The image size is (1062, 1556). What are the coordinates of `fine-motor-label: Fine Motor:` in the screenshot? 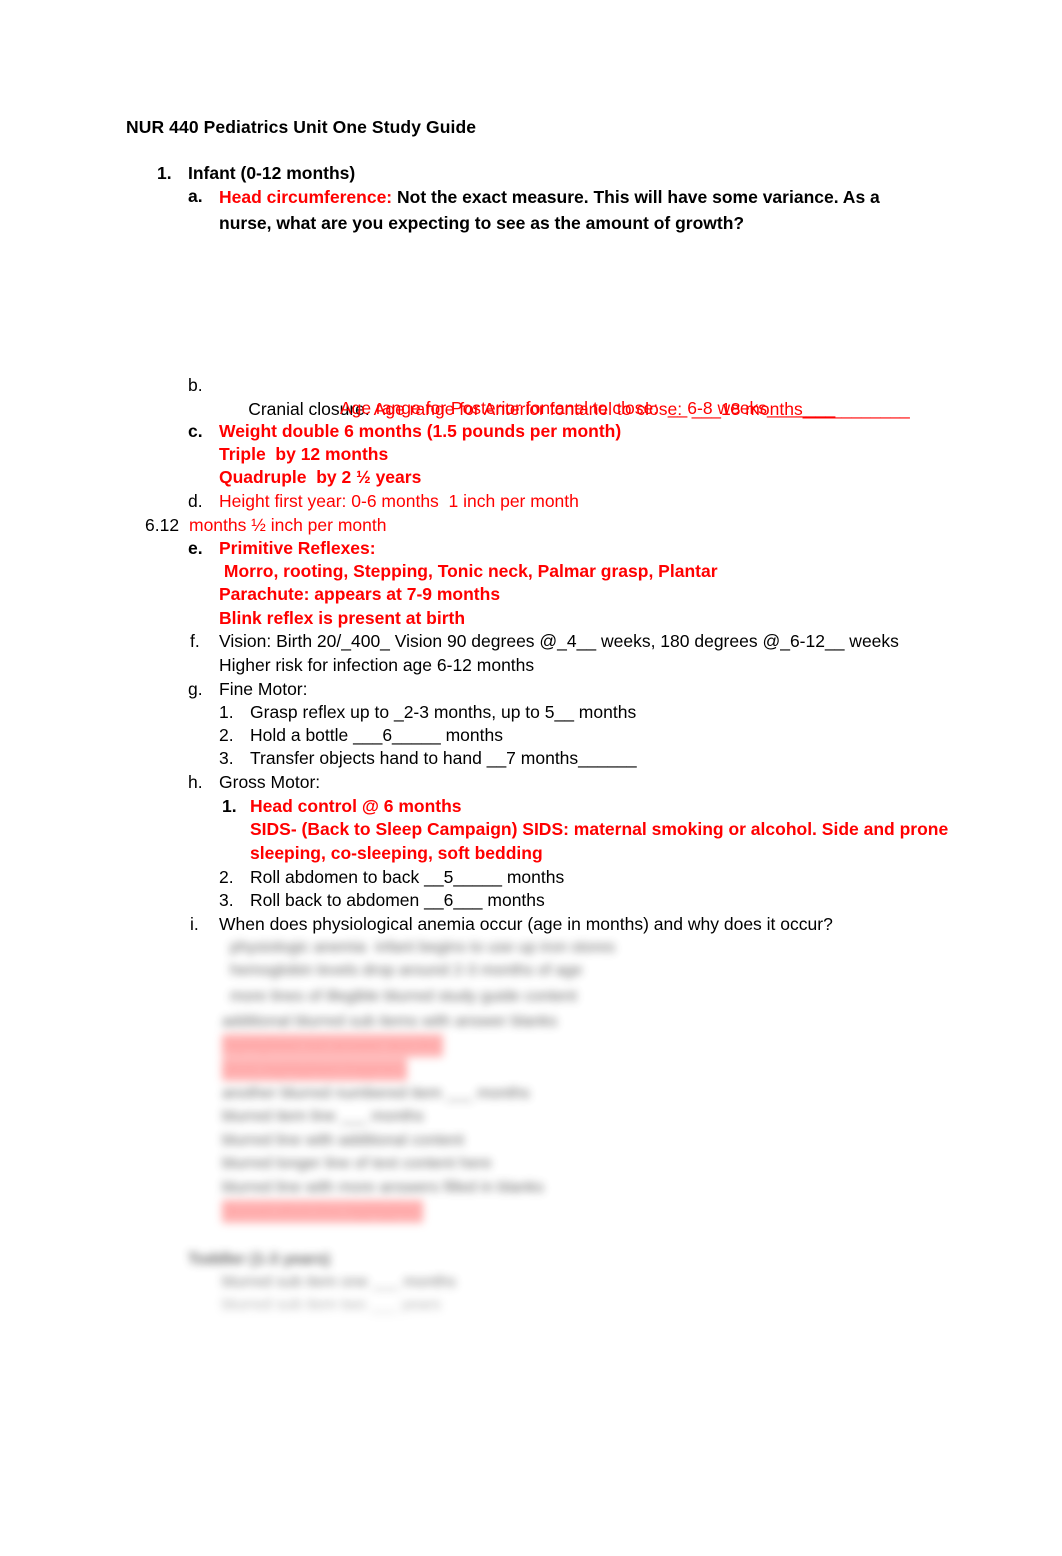 It's located at (263, 689).